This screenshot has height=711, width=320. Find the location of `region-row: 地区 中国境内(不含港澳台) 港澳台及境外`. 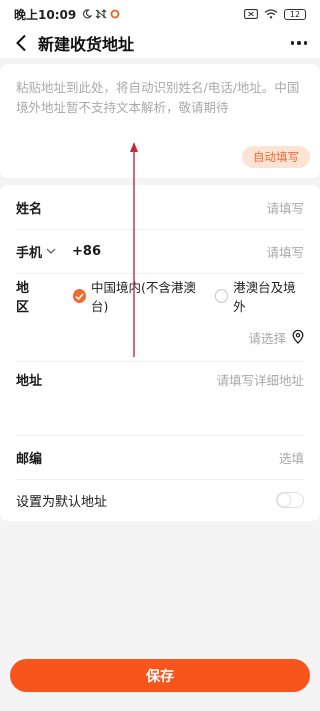

region-row: 地区 中国境内(不含港澳台) 港澳台及境外 is located at coordinates (160, 297).